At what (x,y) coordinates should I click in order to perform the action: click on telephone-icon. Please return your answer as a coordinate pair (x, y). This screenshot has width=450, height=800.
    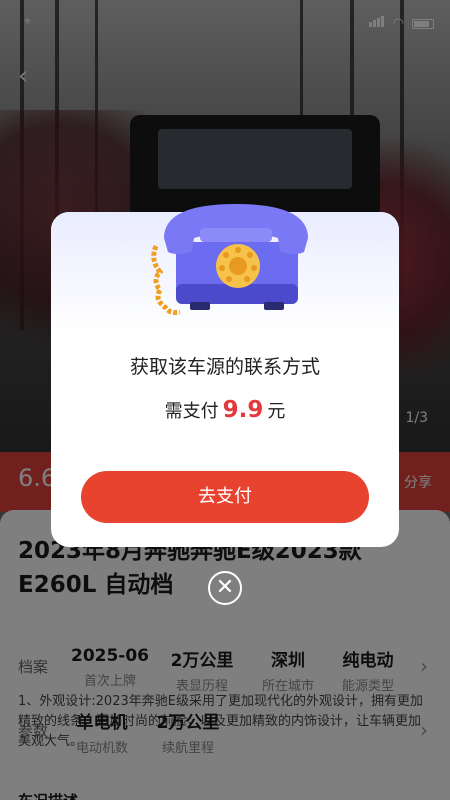
    Looking at the image, I should click on (231, 263).